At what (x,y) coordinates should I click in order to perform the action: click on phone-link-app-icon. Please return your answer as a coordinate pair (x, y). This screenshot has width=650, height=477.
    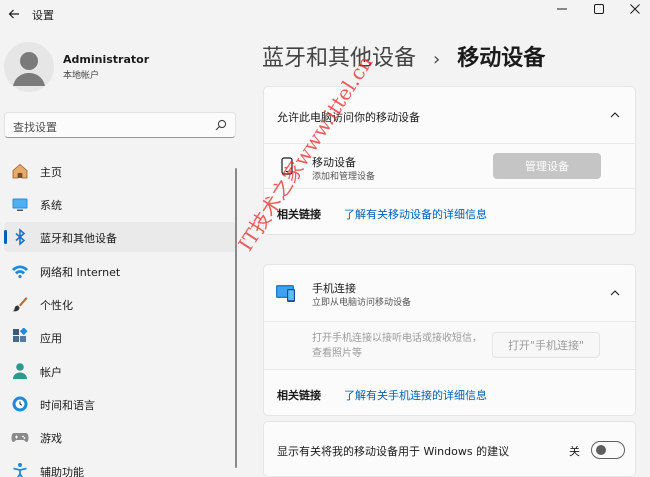
    Looking at the image, I should click on (285, 293).